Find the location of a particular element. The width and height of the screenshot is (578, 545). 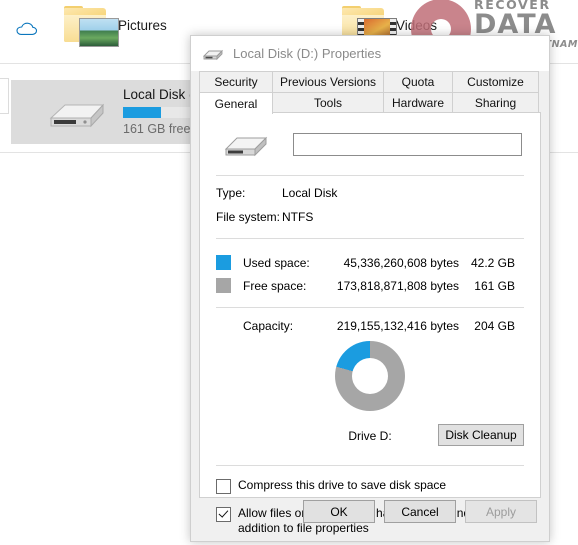

capacity-row: Capacity: 219,155,132,416 bytes 204 GB is located at coordinates (370, 326).